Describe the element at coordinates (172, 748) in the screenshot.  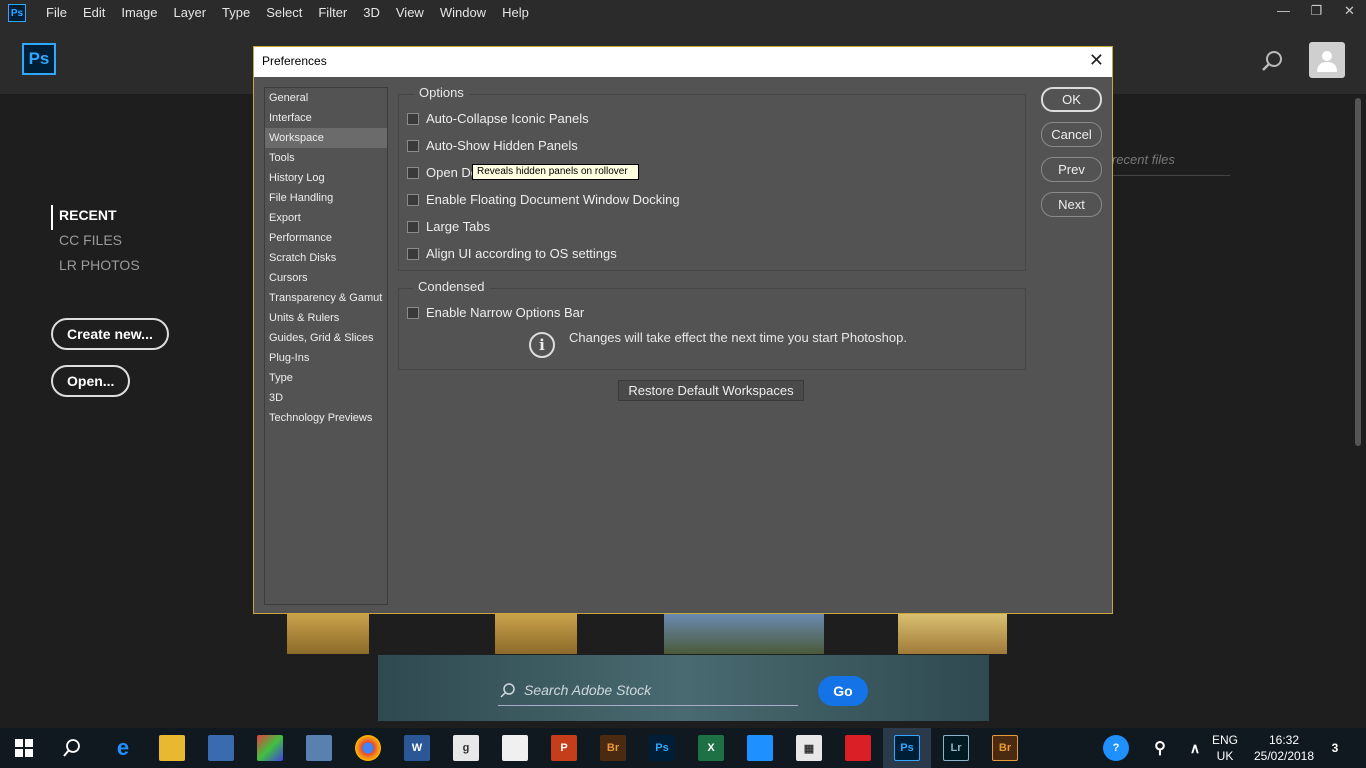
I see `file-explorer-icon` at that location.